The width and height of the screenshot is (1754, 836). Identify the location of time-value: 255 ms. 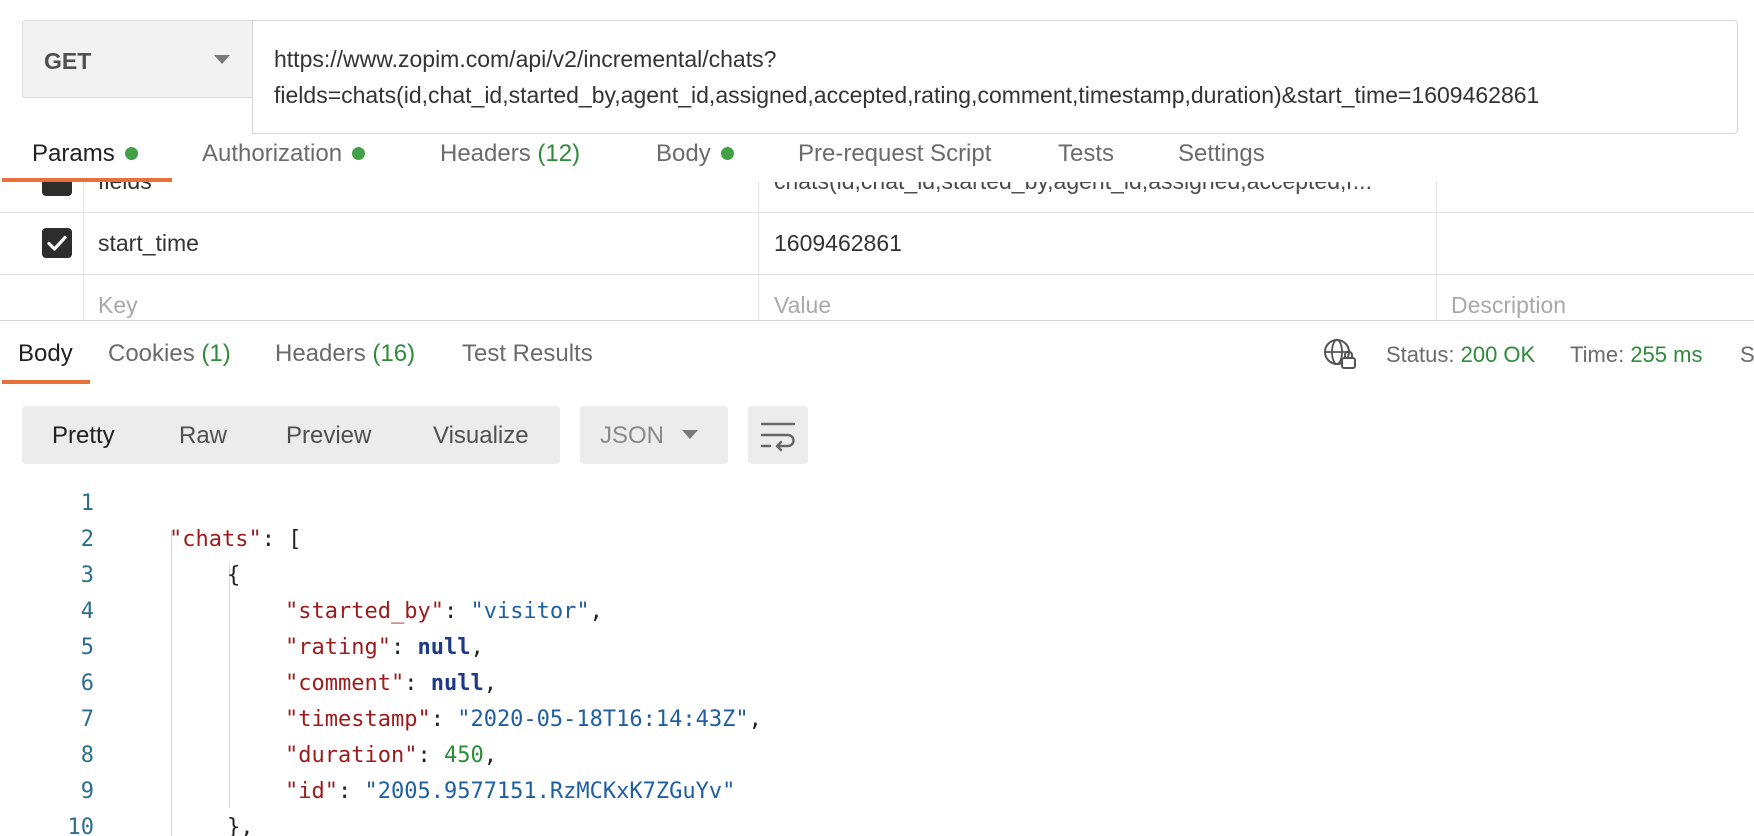
(1666, 354).